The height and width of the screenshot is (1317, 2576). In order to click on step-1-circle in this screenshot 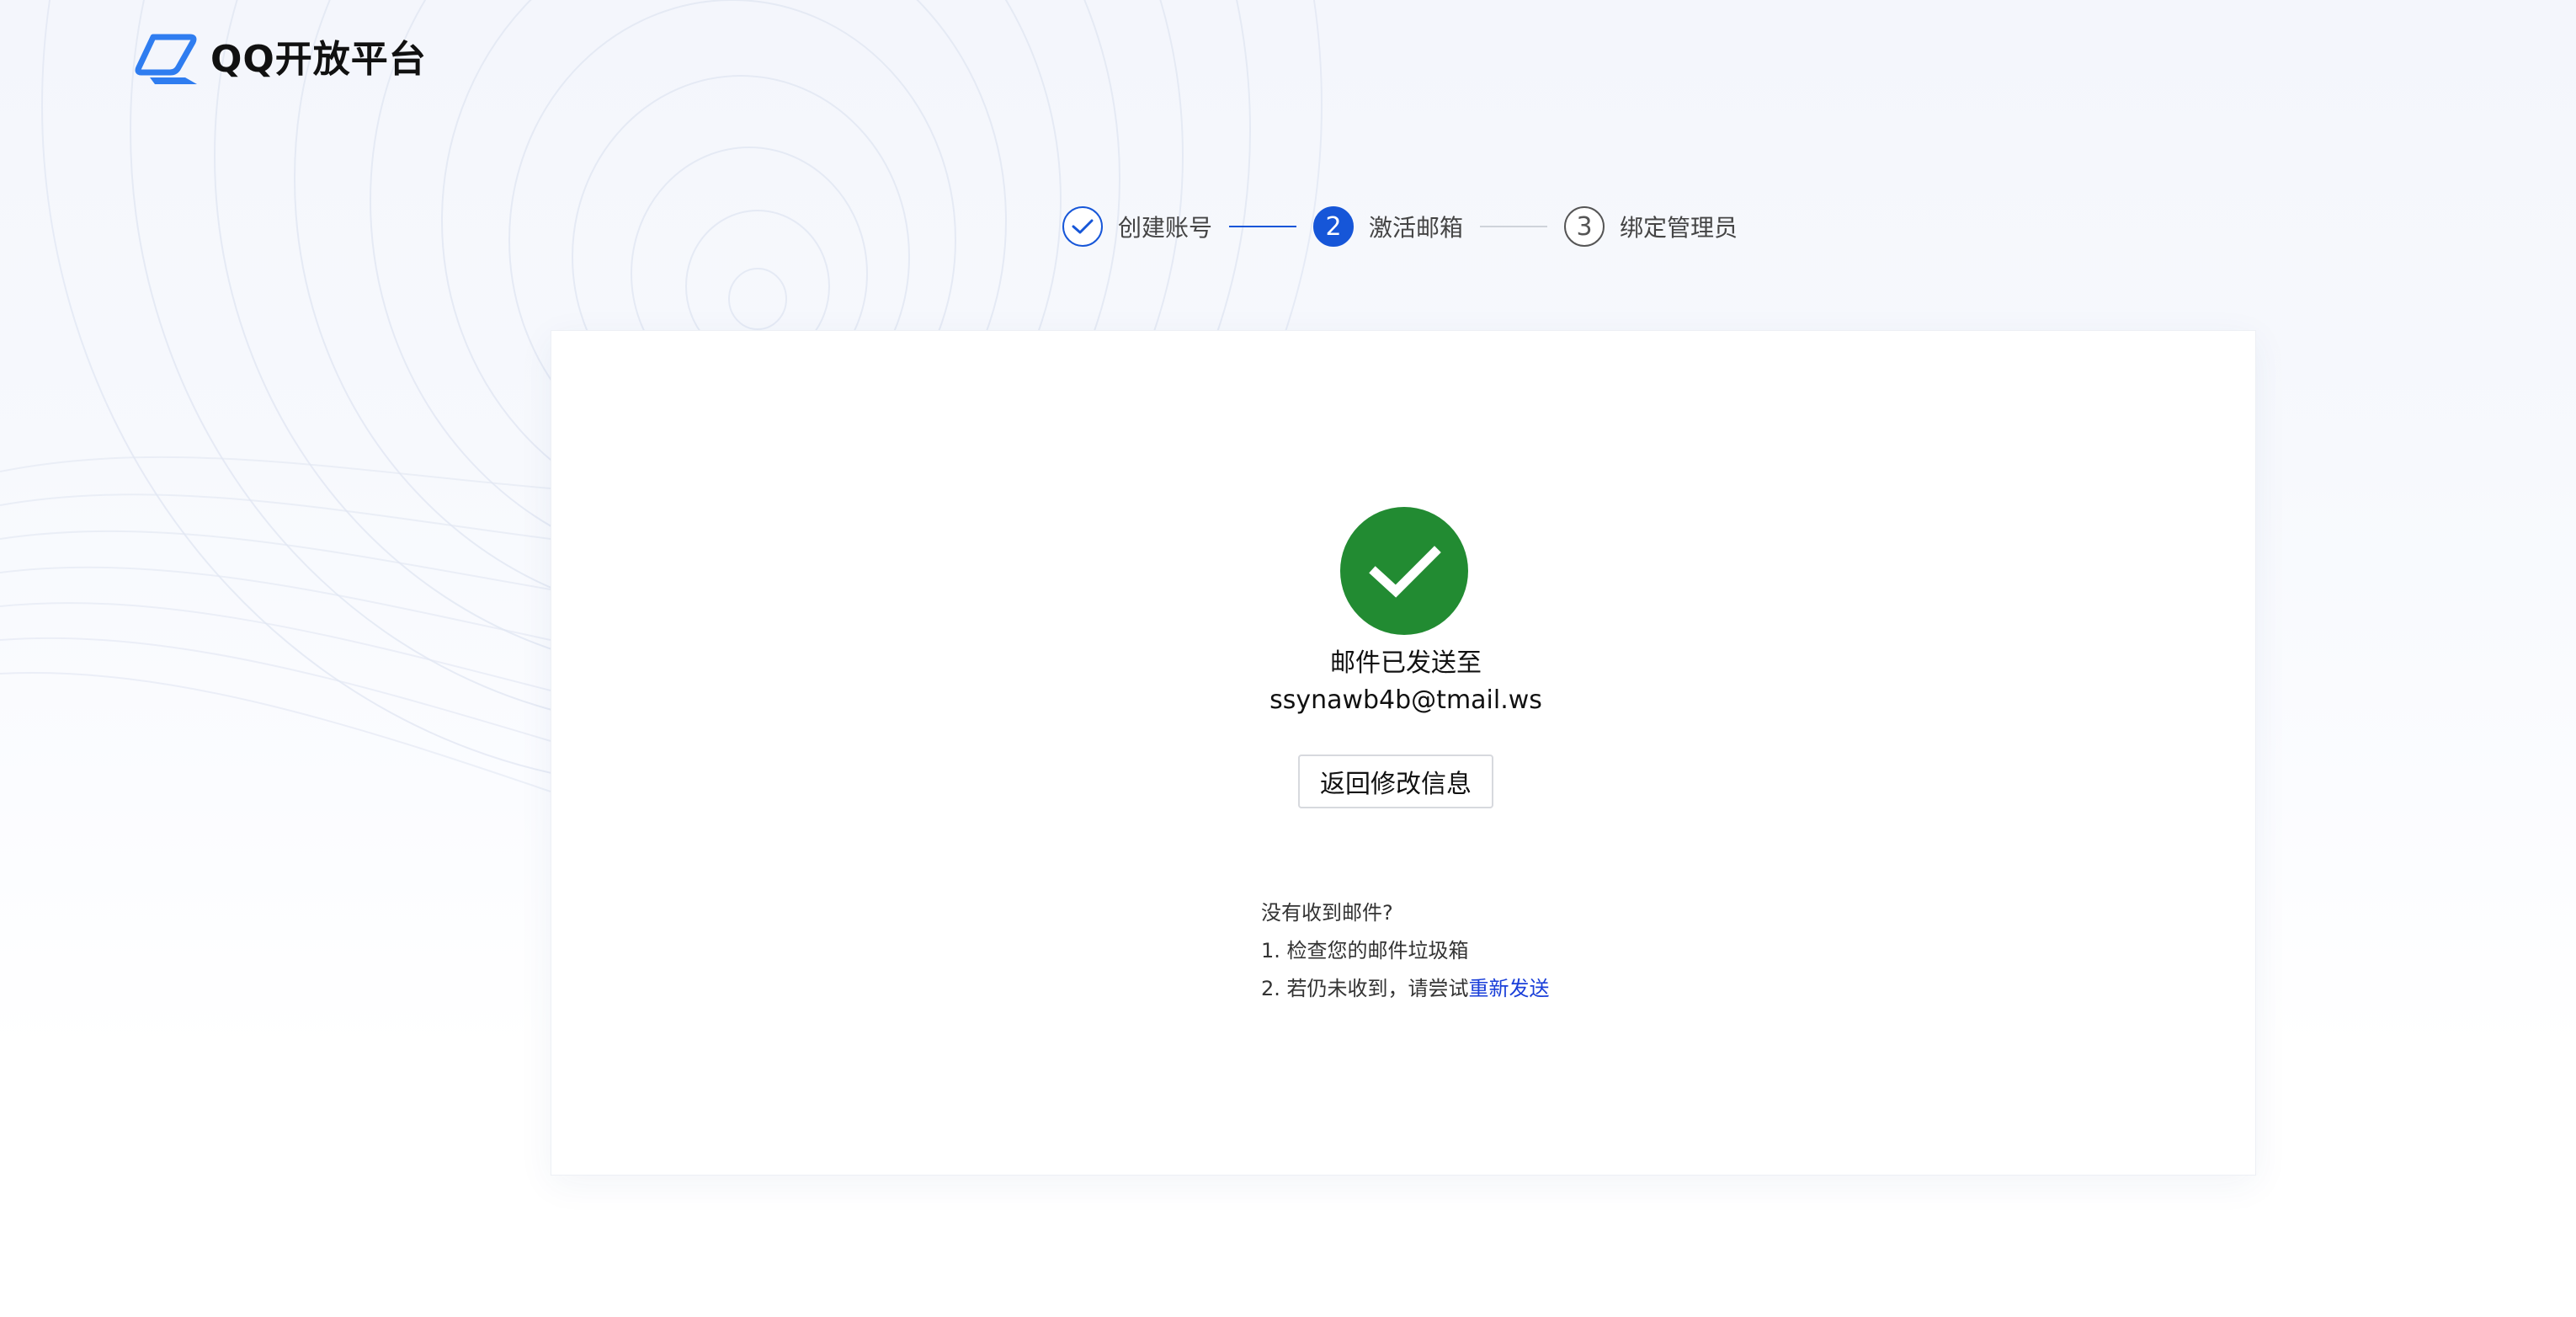, I will do `click(1083, 226)`.